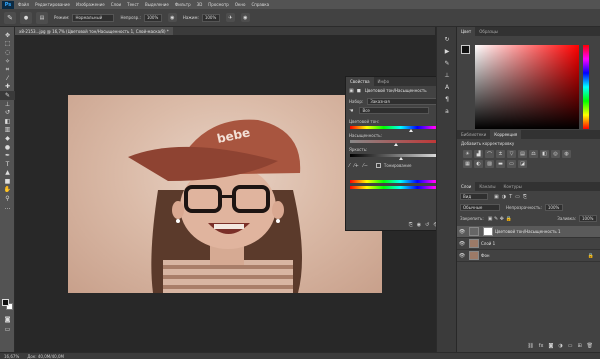 The width and height of the screenshot is (600, 359). Describe the element at coordinates (566, 154) in the screenshot. I see `channel-mixer-icon: ◍` at that location.